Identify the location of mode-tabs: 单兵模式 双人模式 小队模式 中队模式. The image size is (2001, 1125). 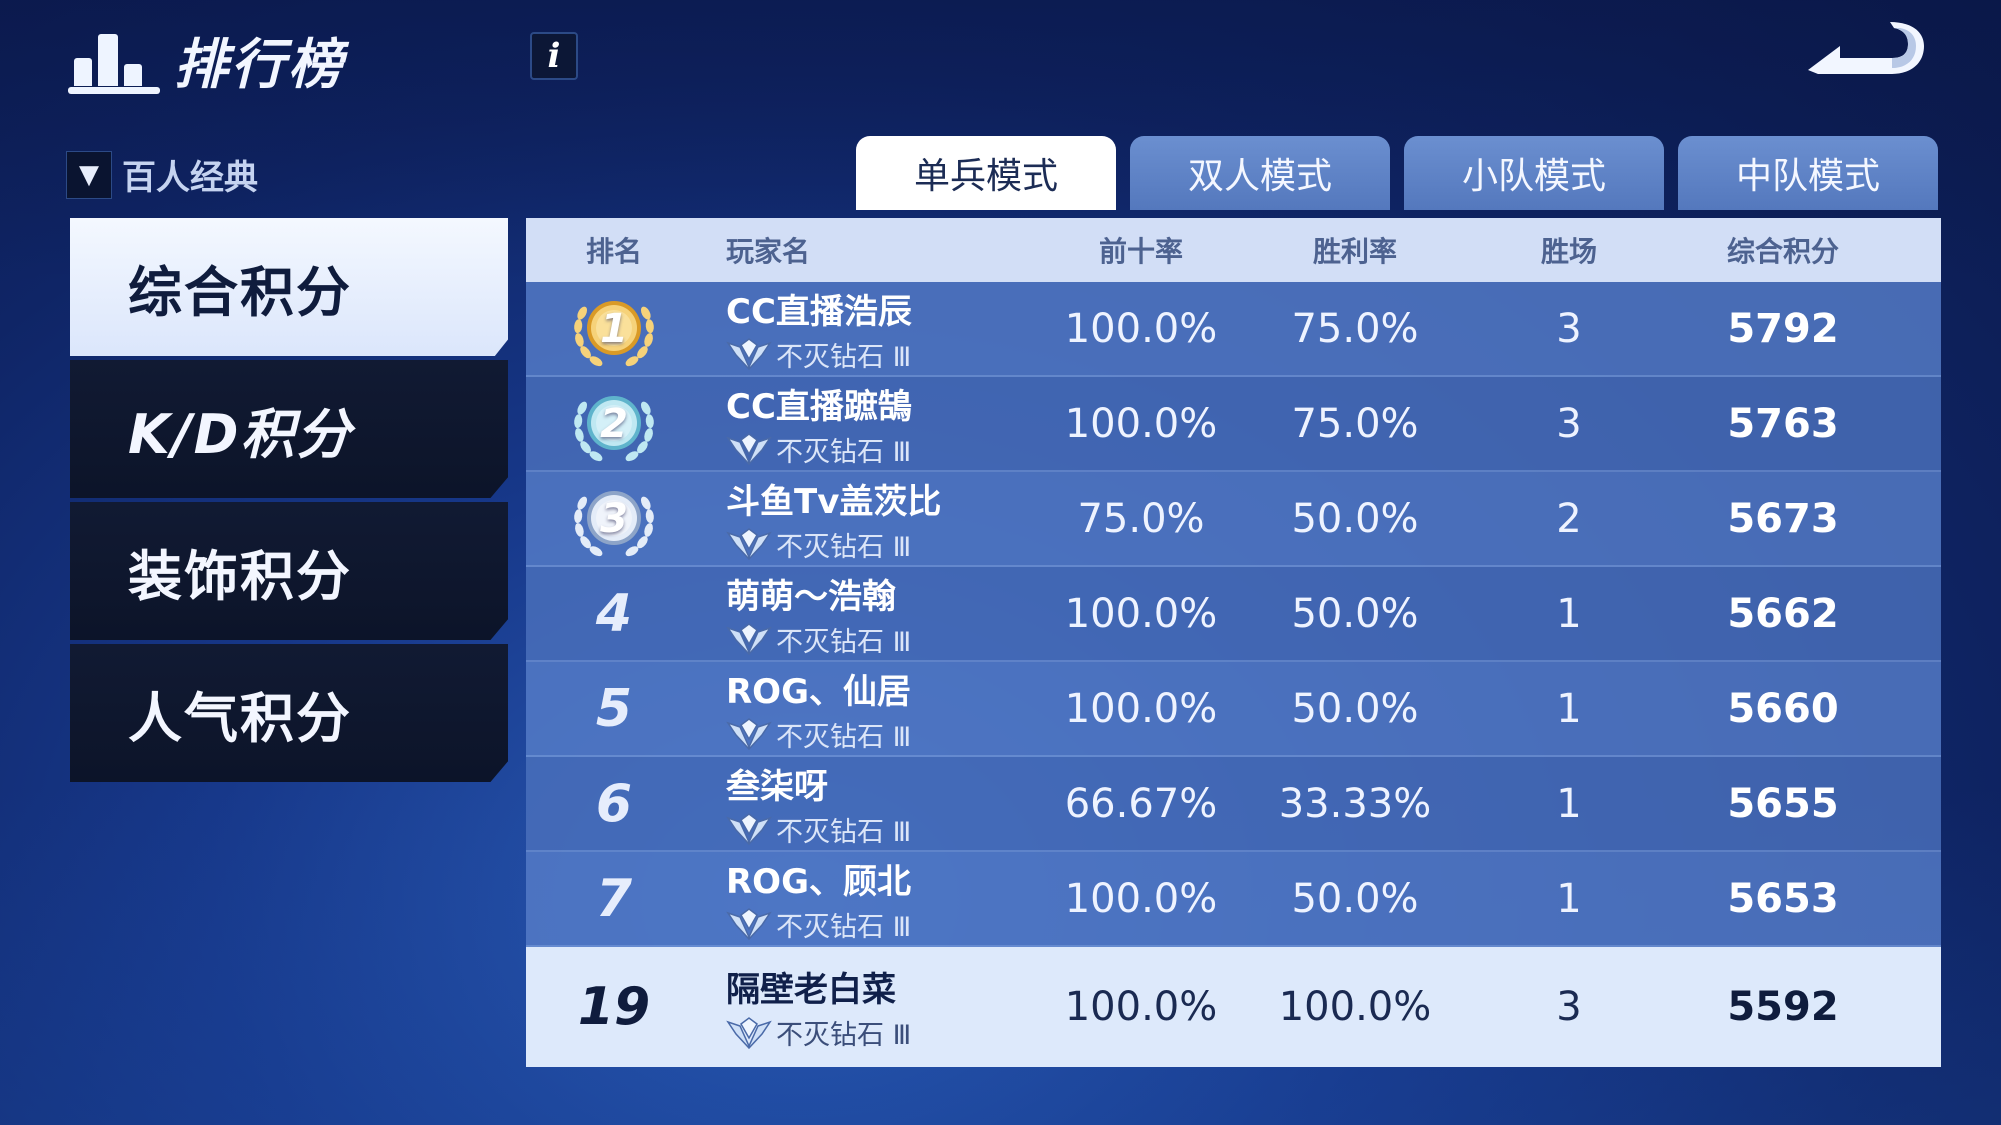
(1404, 173).